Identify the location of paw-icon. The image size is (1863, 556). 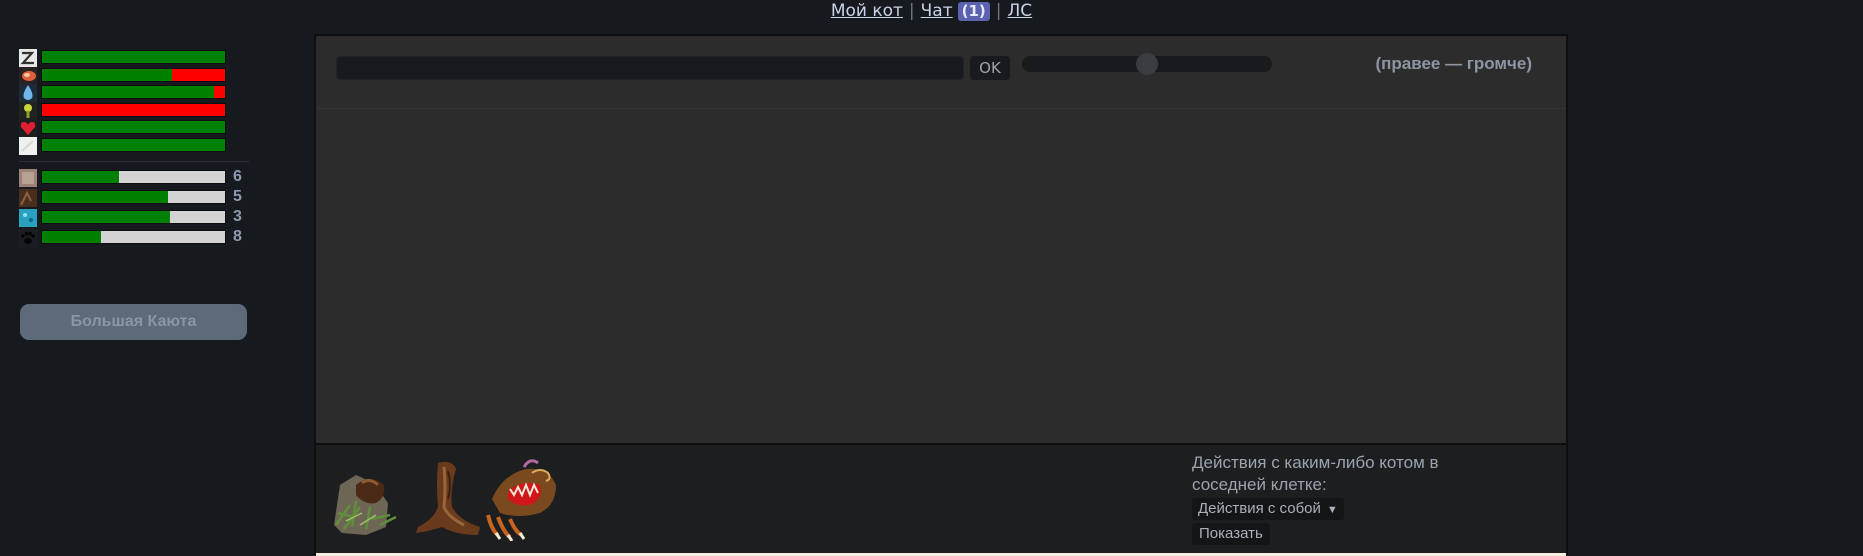
(28, 238).